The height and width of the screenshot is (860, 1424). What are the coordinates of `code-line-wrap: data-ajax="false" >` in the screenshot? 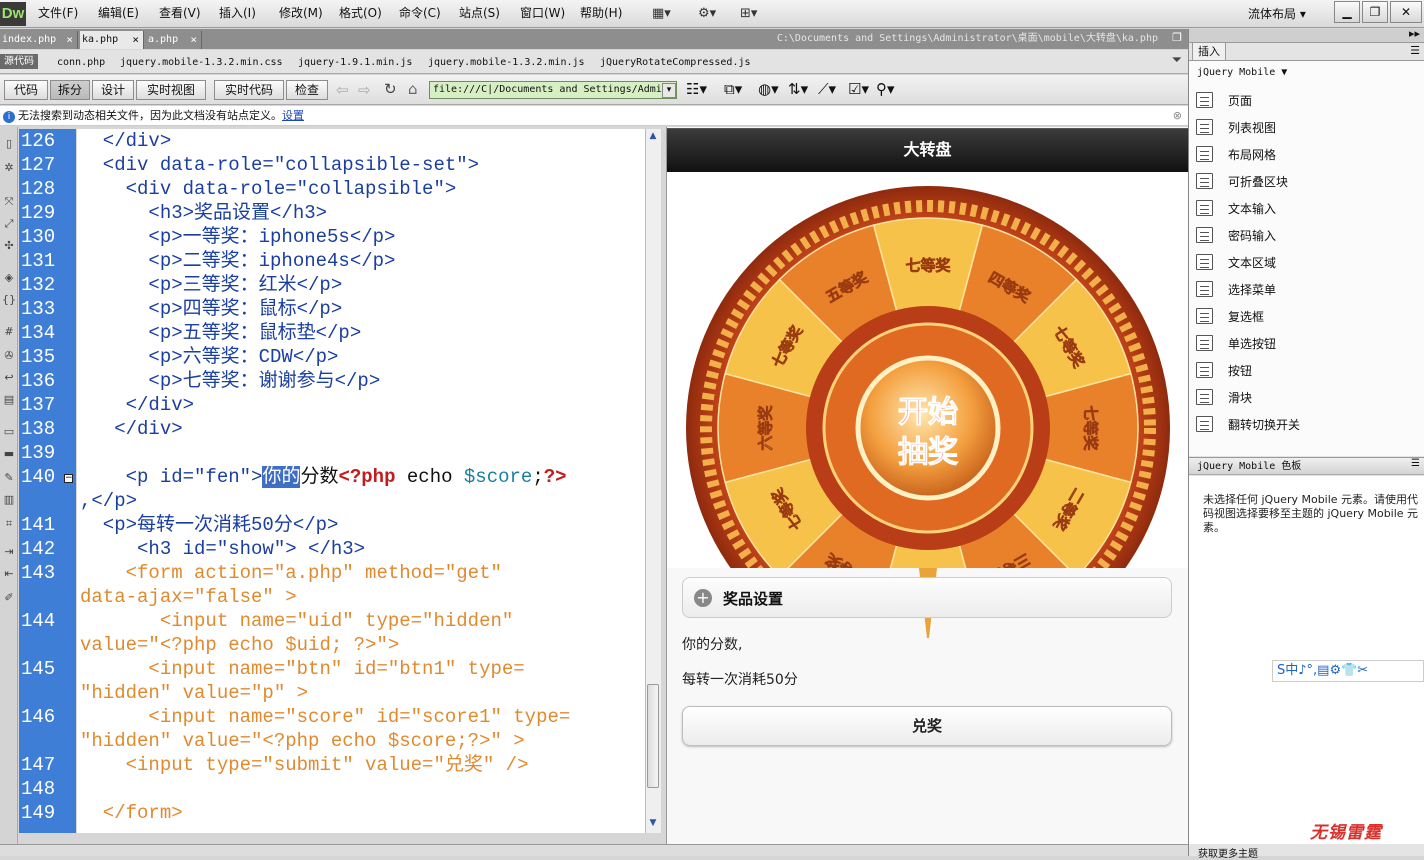 It's located at (188, 597).